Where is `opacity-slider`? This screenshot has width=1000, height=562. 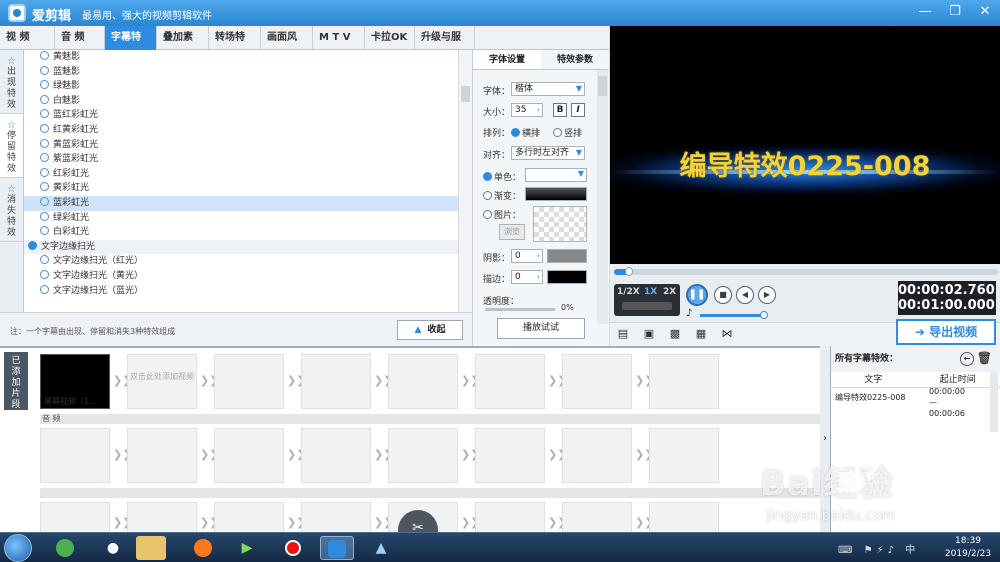 opacity-slider is located at coordinates (520, 309).